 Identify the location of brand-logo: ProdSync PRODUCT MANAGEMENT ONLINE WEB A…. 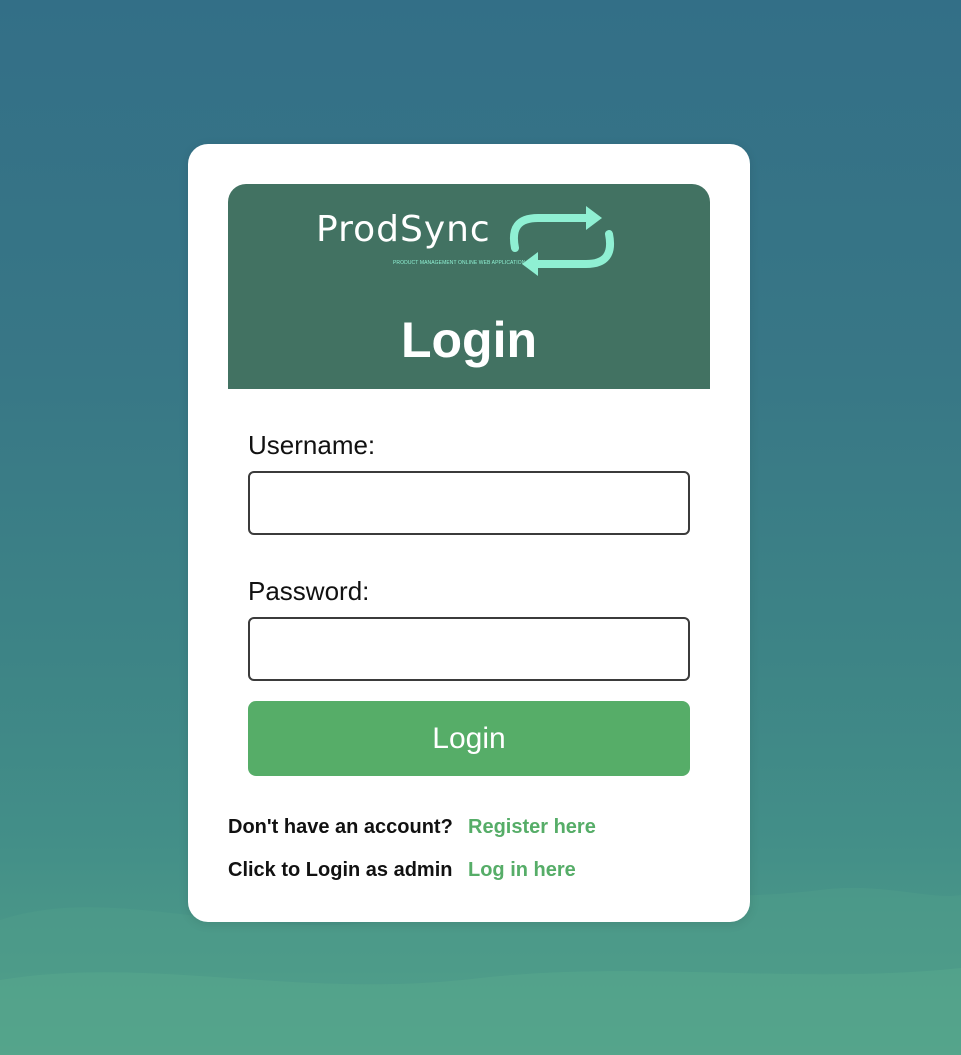
(476, 242).